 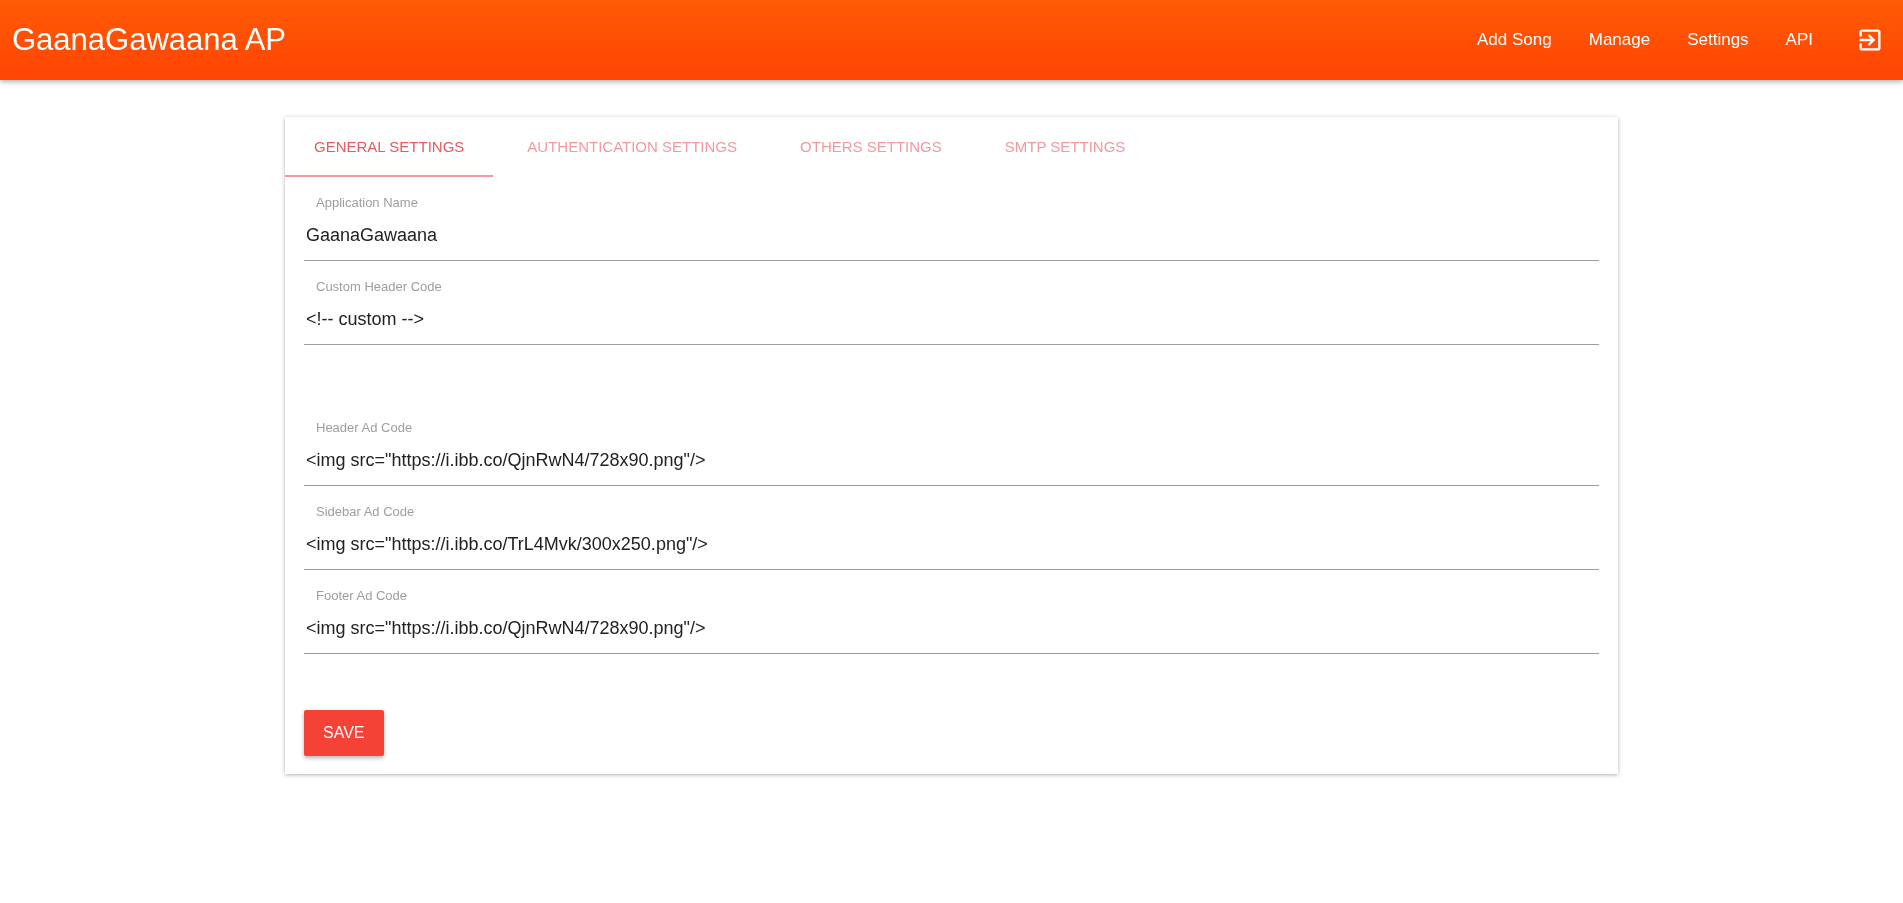 I want to click on field-label: Application Name, so click(x=367, y=202).